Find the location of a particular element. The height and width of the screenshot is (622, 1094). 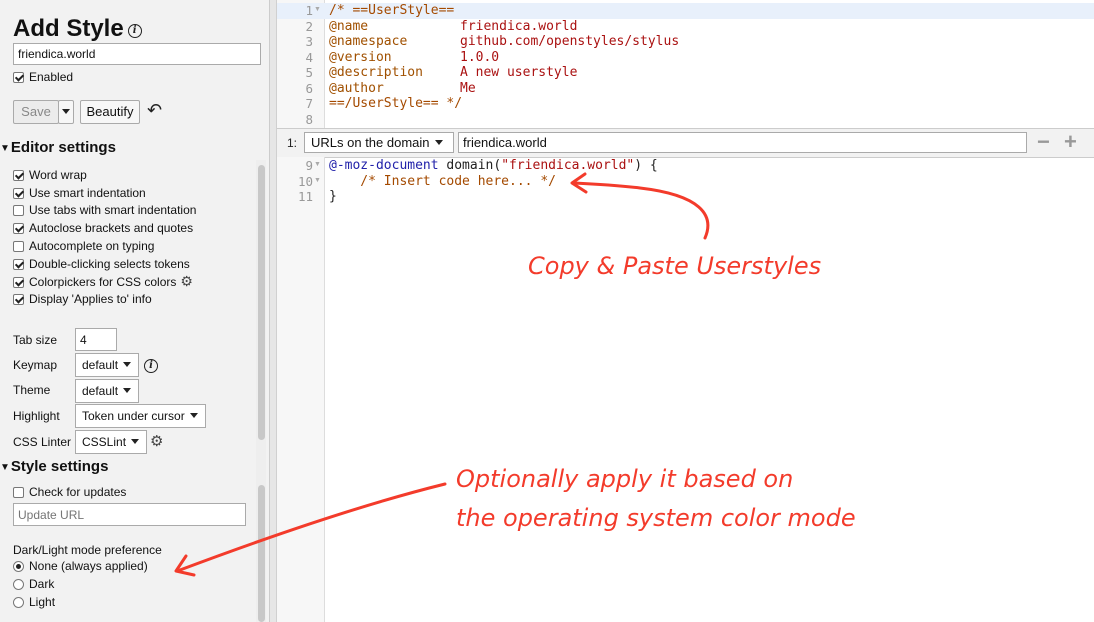

color-mode-annotation-line2: the operating system color mode is located at coordinates (656, 518).